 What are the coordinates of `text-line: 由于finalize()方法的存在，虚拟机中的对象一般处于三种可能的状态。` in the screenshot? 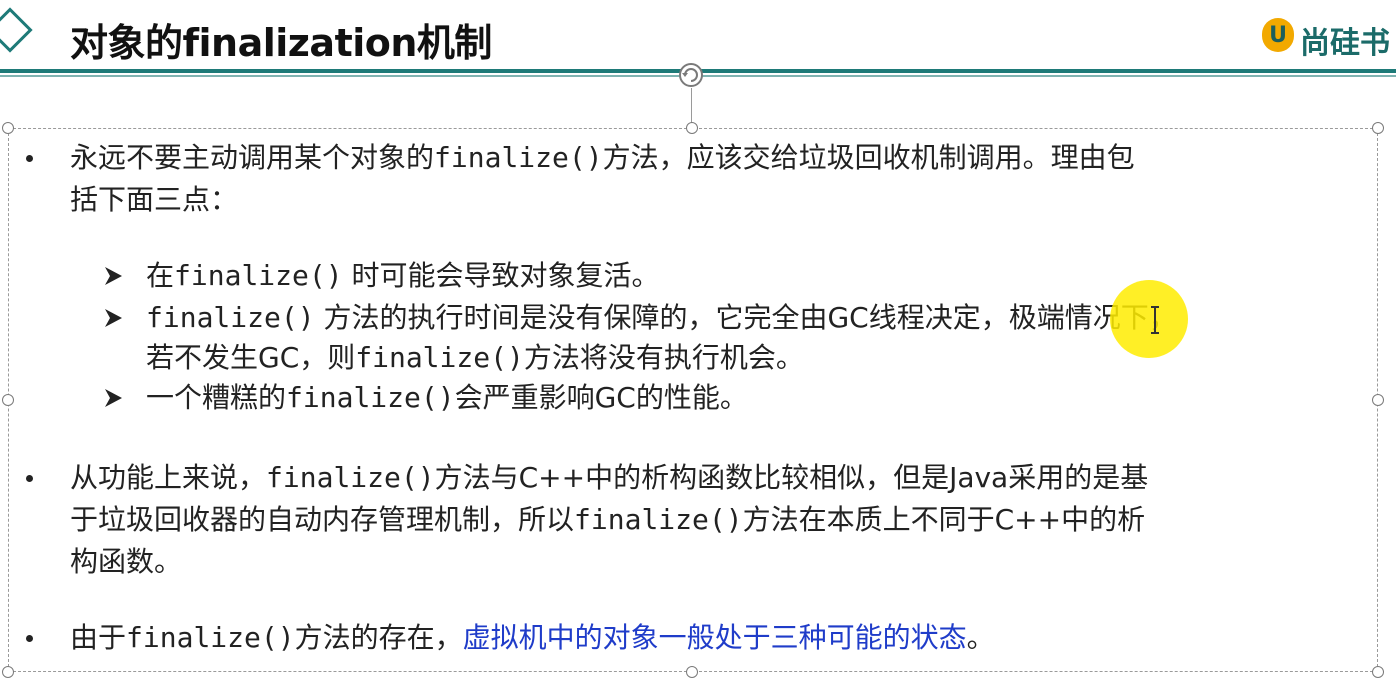 It's located at (532, 638).